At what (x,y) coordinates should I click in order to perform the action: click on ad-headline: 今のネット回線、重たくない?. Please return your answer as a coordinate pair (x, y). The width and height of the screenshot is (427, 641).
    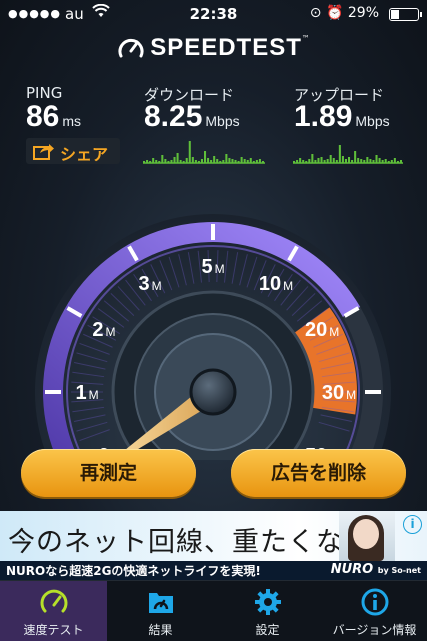
    Looking at the image, I should click on (198, 542).